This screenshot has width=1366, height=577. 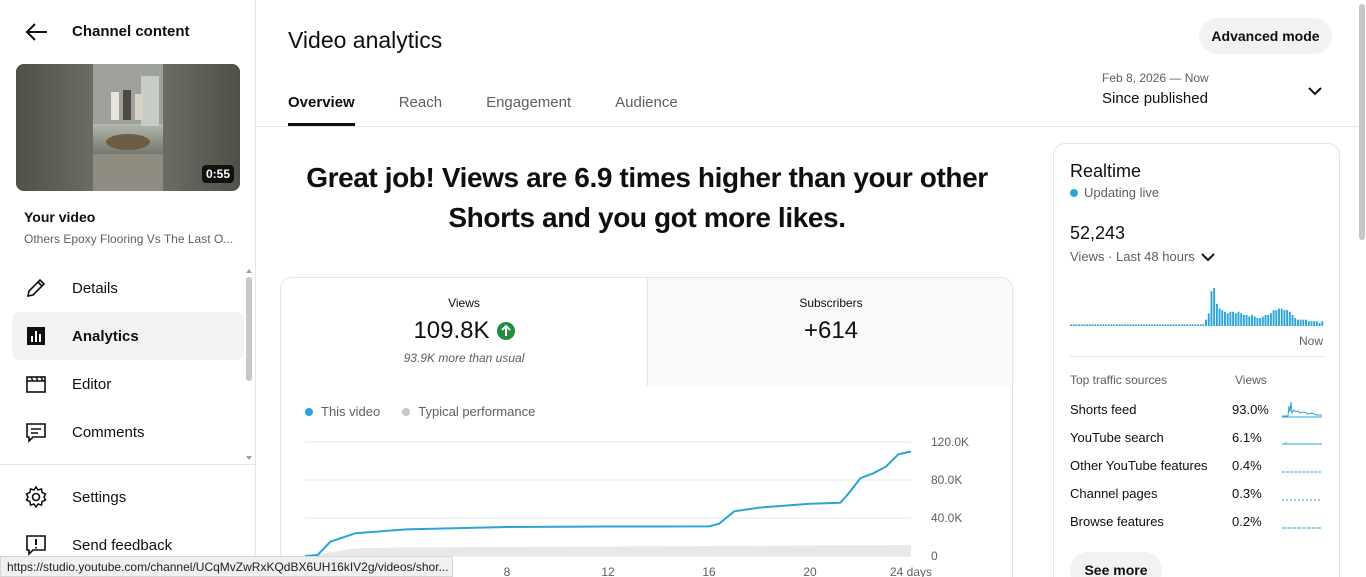 What do you see at coordinates (1251, 380) in the screenshot?
I see `traffic-views-header: Views` at bounding box center [1251, 380].